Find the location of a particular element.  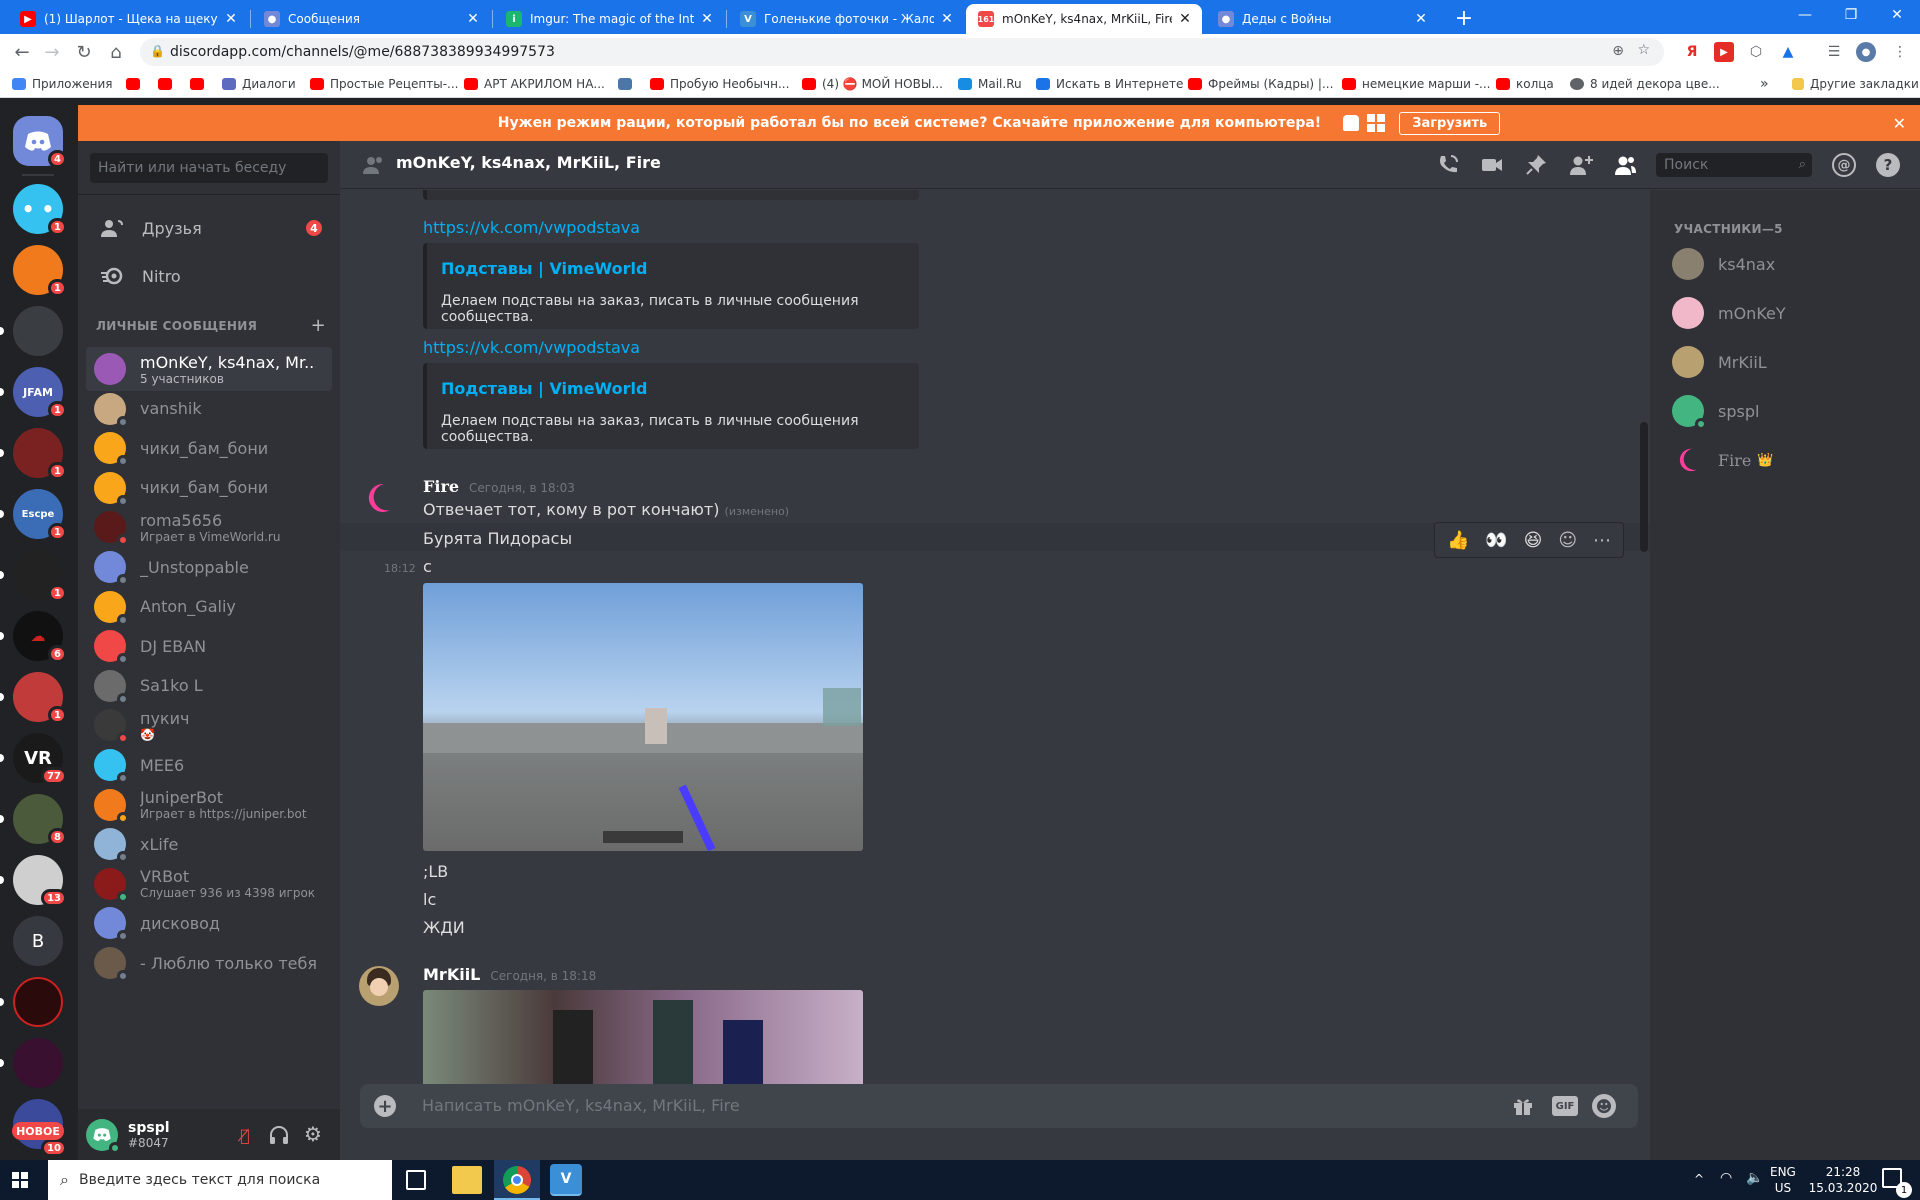

taskbar-chrome-active is located at coordinates (517, 1180).